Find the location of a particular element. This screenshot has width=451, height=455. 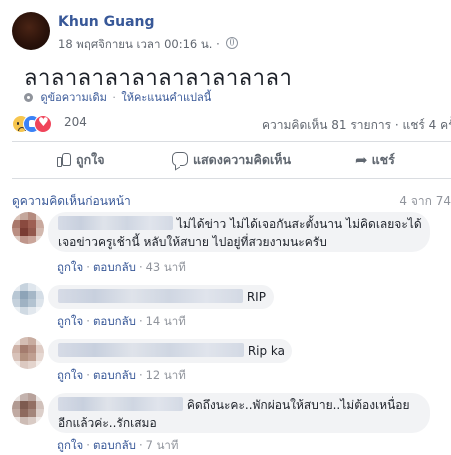

comment-time: 43 นาที is located at coordinates (166, 267).